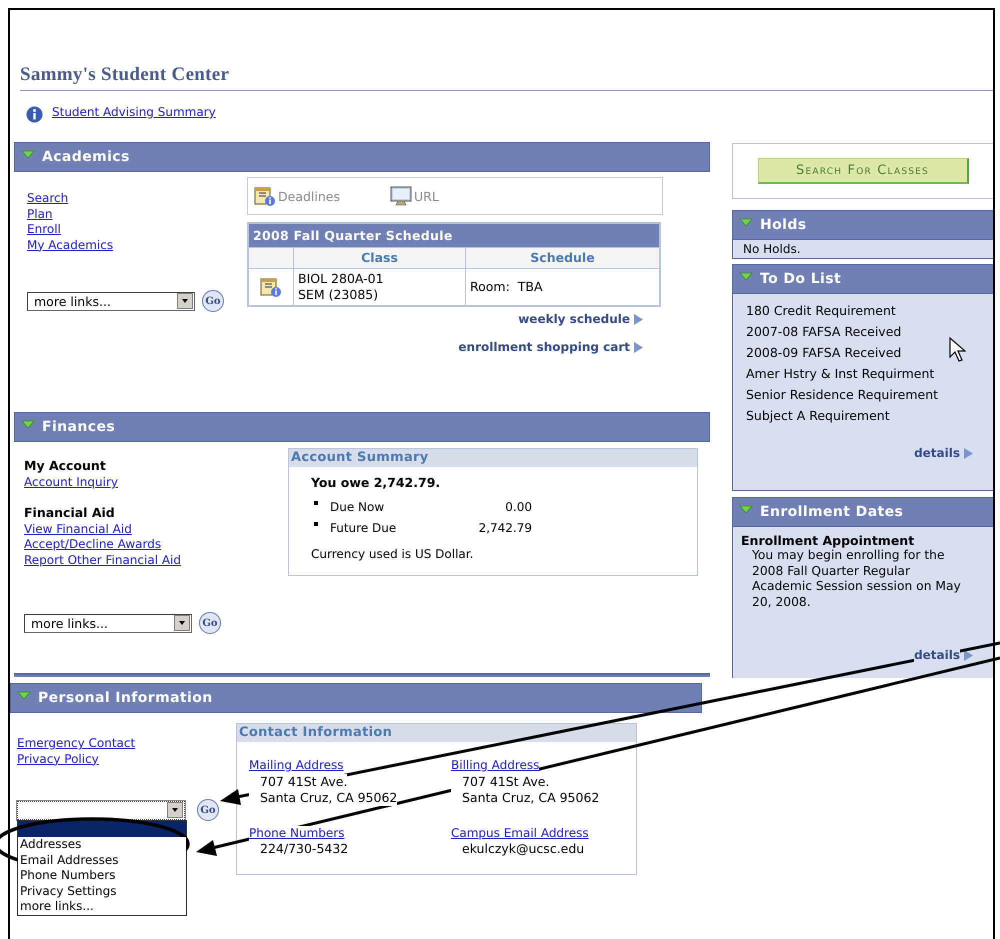  Describe the element at coordinates (125, 698) in the screenshot. I see `section-title: Personal Information` at that location.